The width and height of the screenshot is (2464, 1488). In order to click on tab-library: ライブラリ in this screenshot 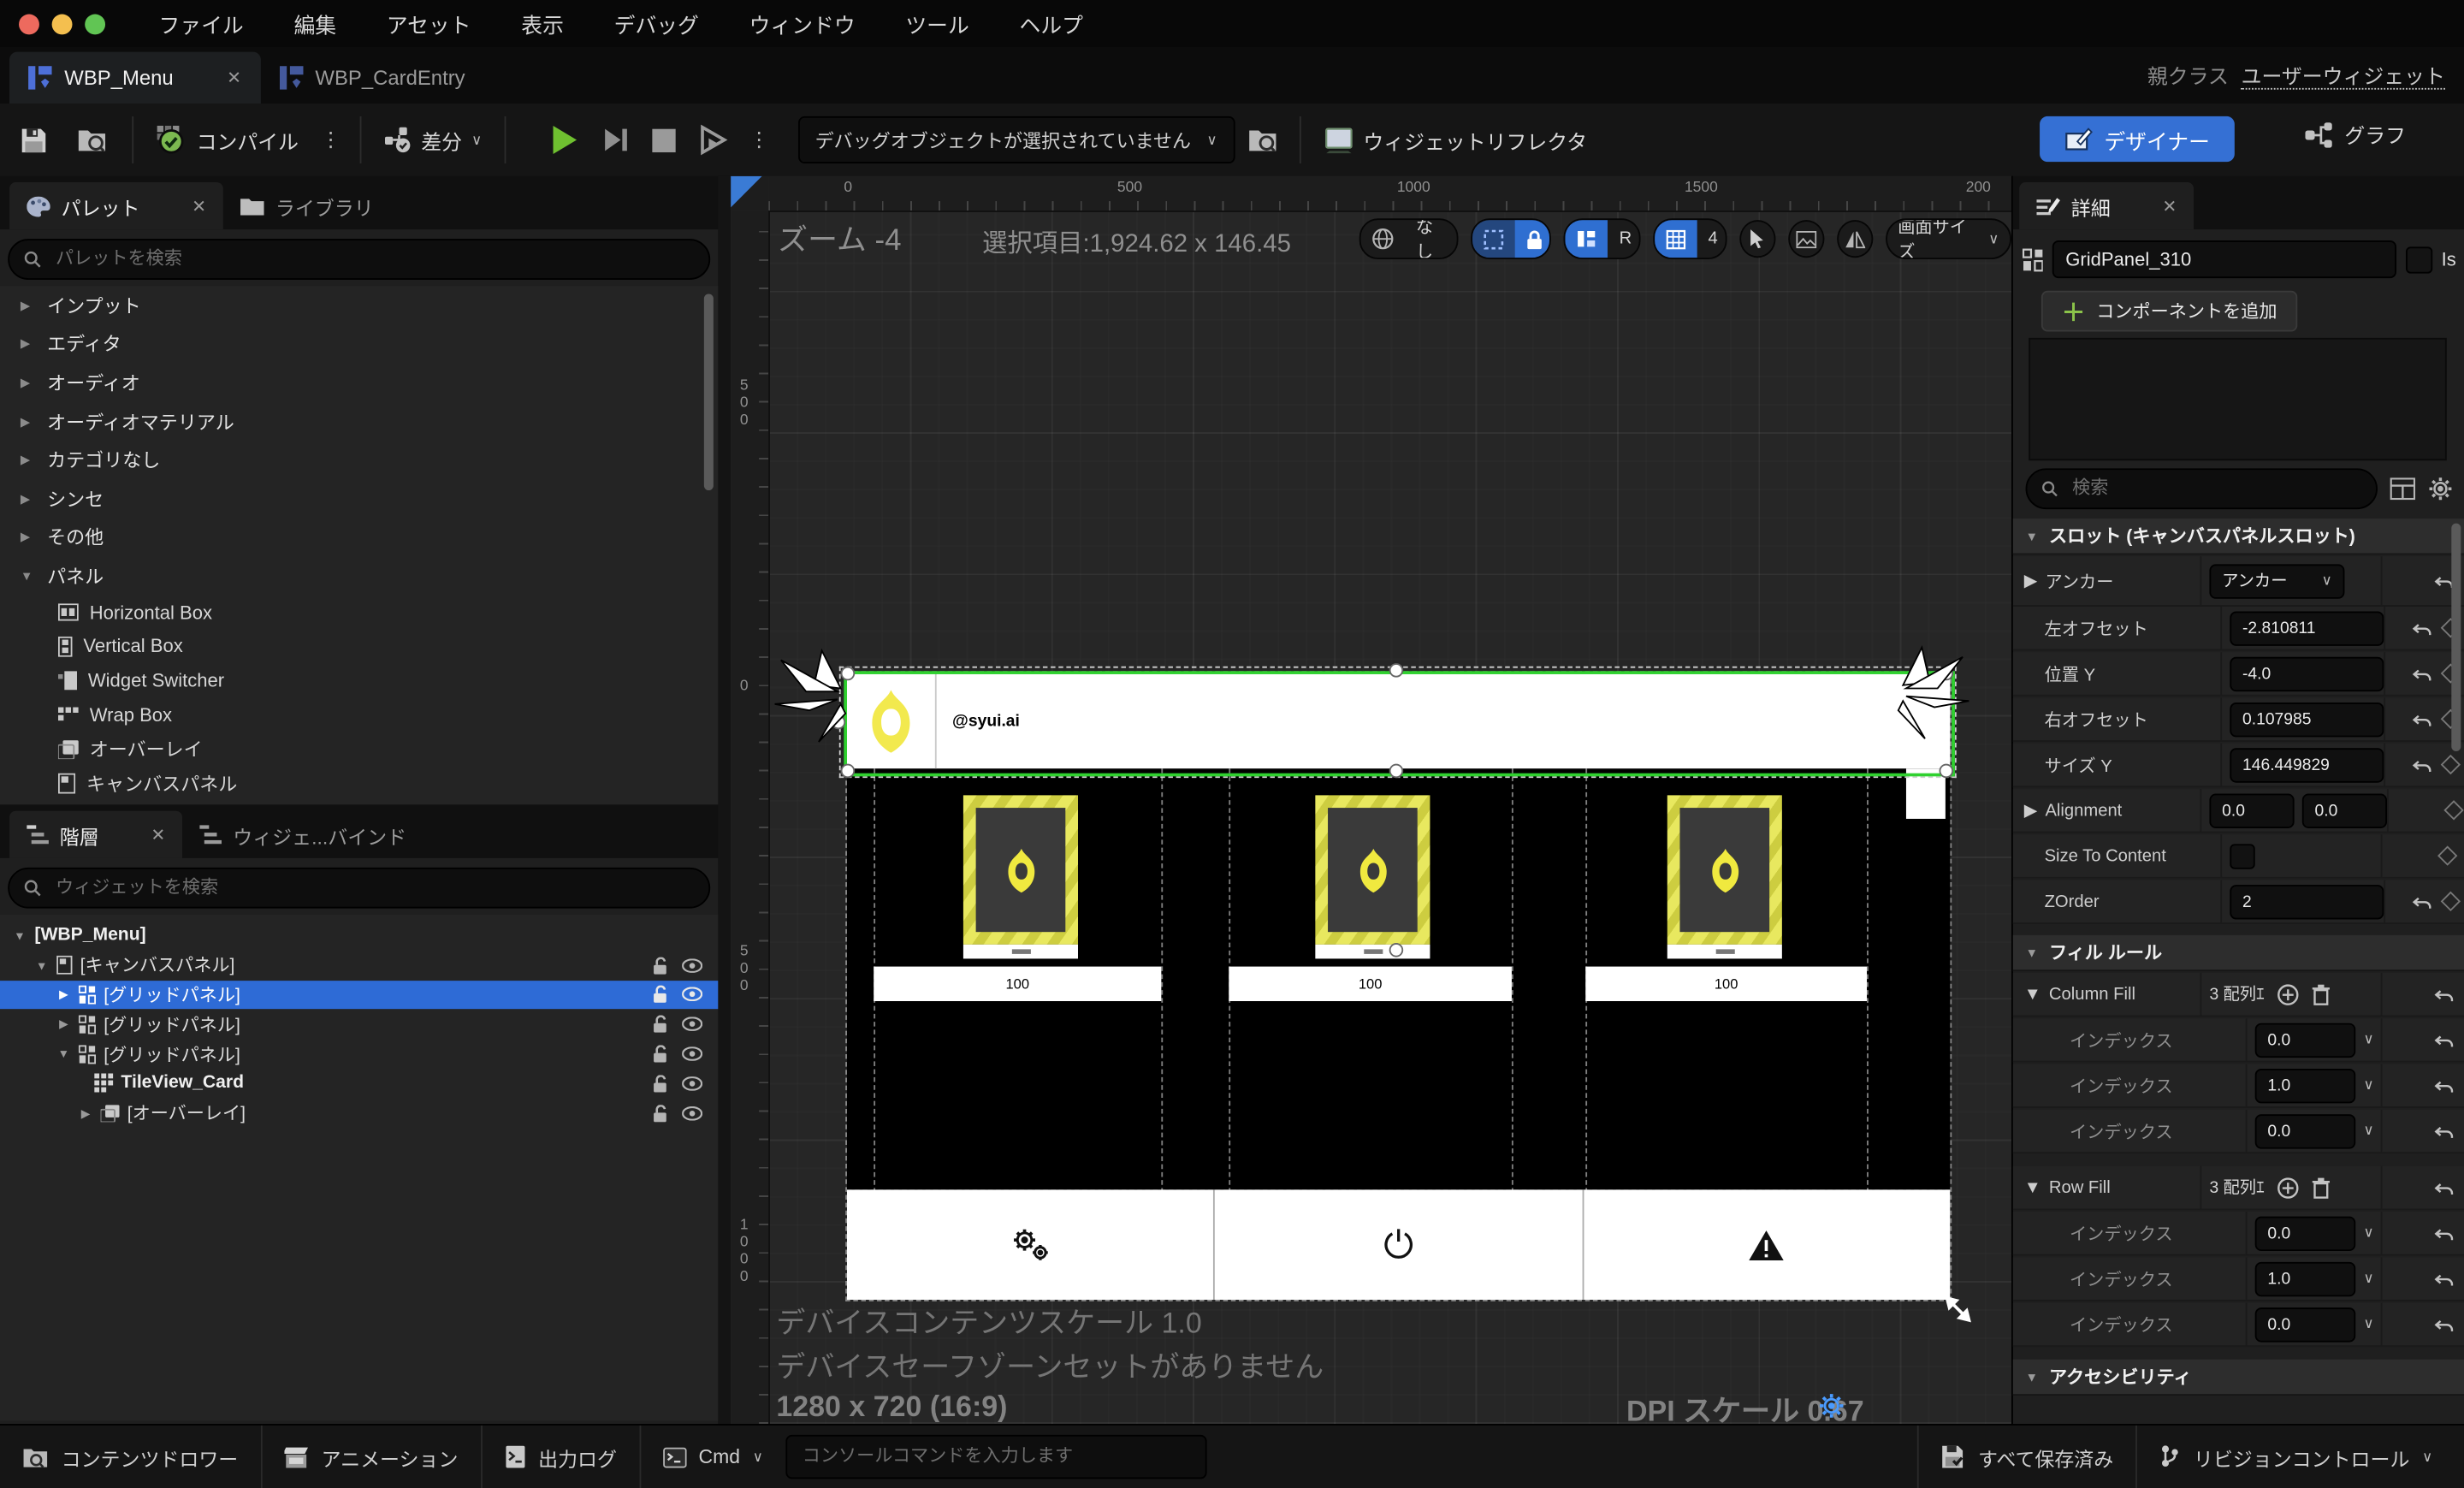, I will do `click(307, 205)`.